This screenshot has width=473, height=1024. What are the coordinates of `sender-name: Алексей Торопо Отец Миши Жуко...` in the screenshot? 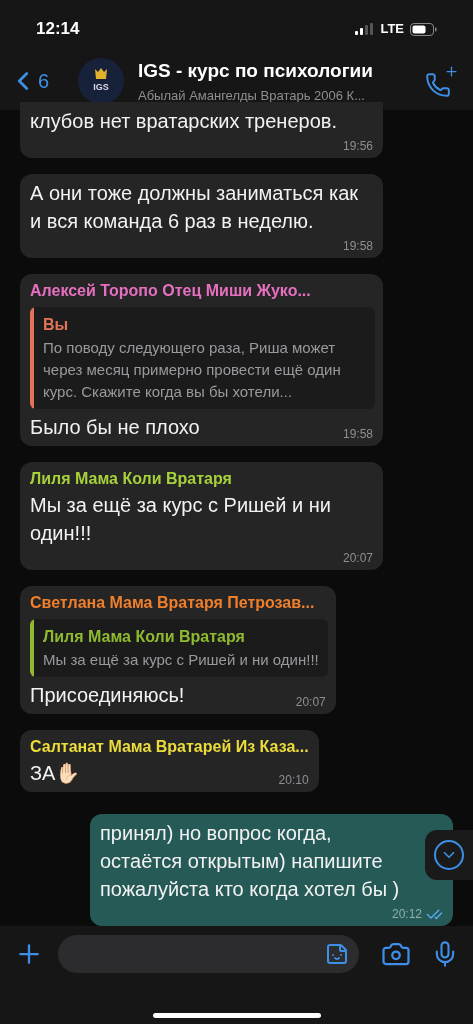 It's located at (171, 291).